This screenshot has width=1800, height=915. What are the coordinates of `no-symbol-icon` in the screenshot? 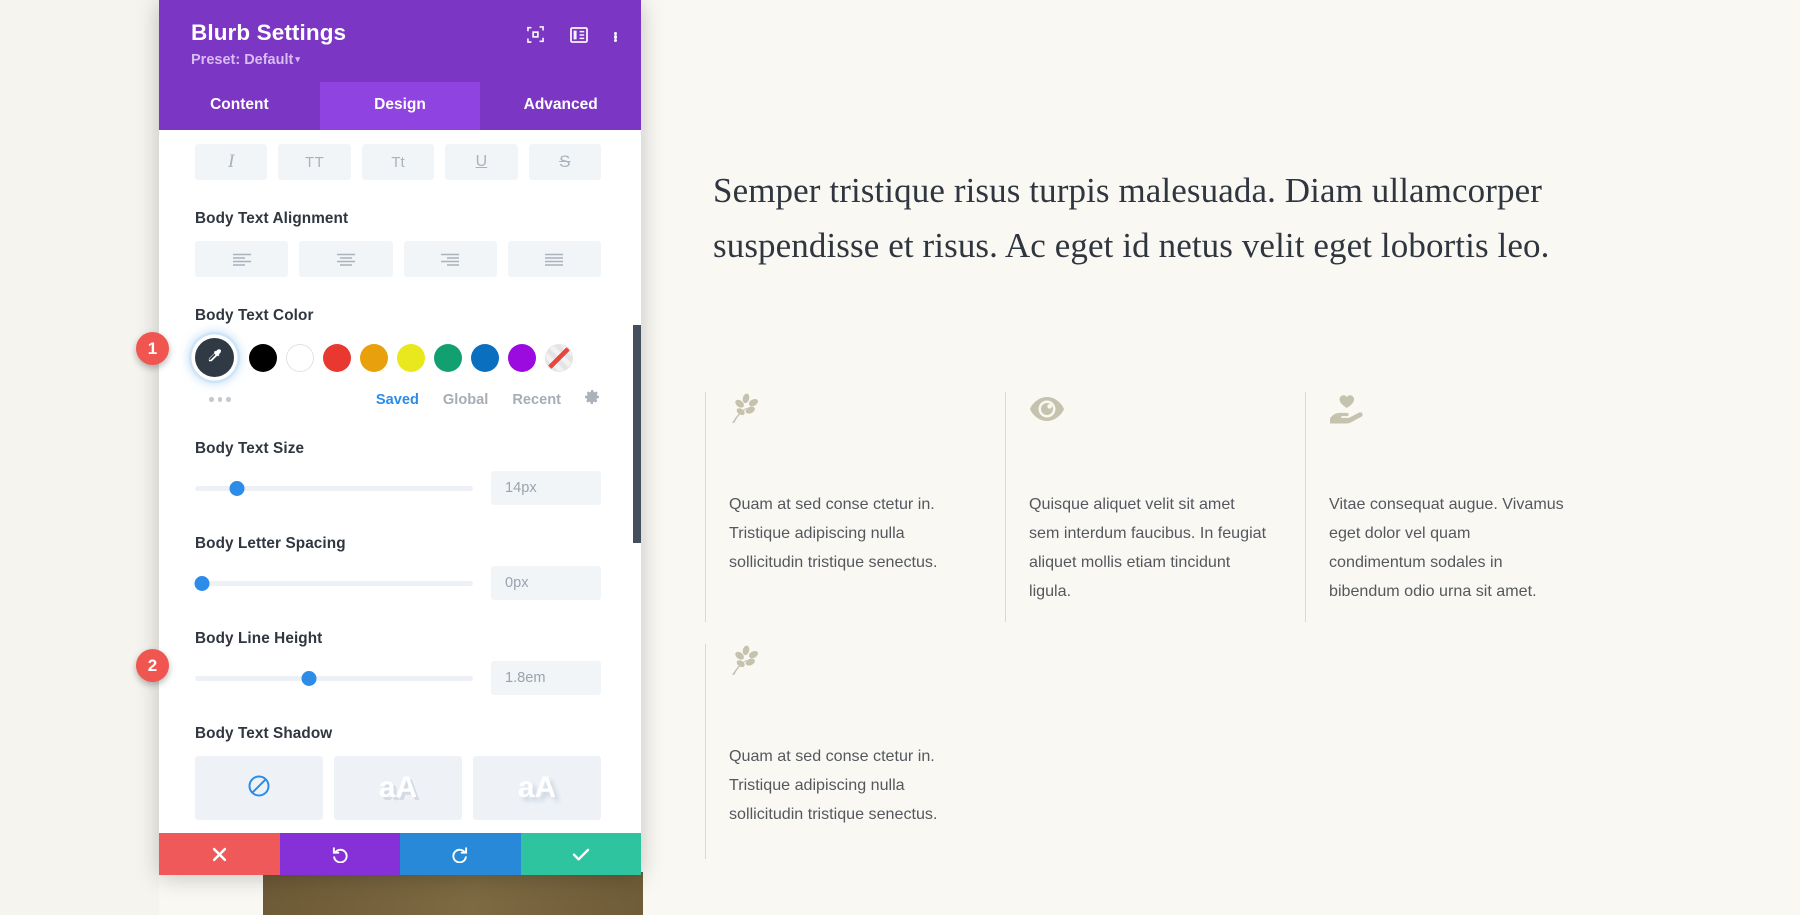 It's located at (259, 788).